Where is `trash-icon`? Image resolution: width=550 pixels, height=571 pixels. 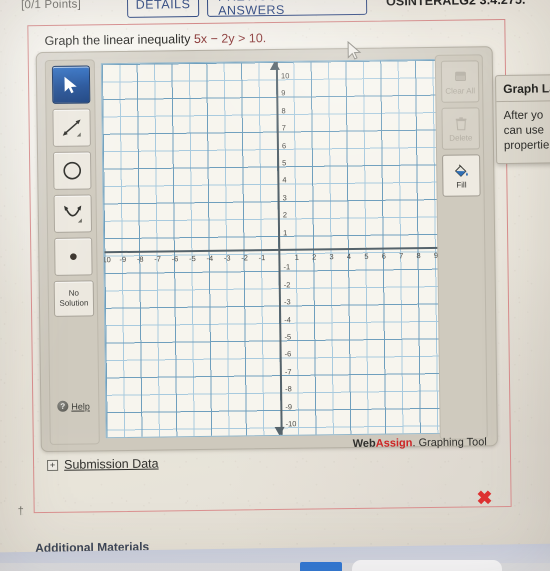
trash-icon is located at coordinates (460, 123).